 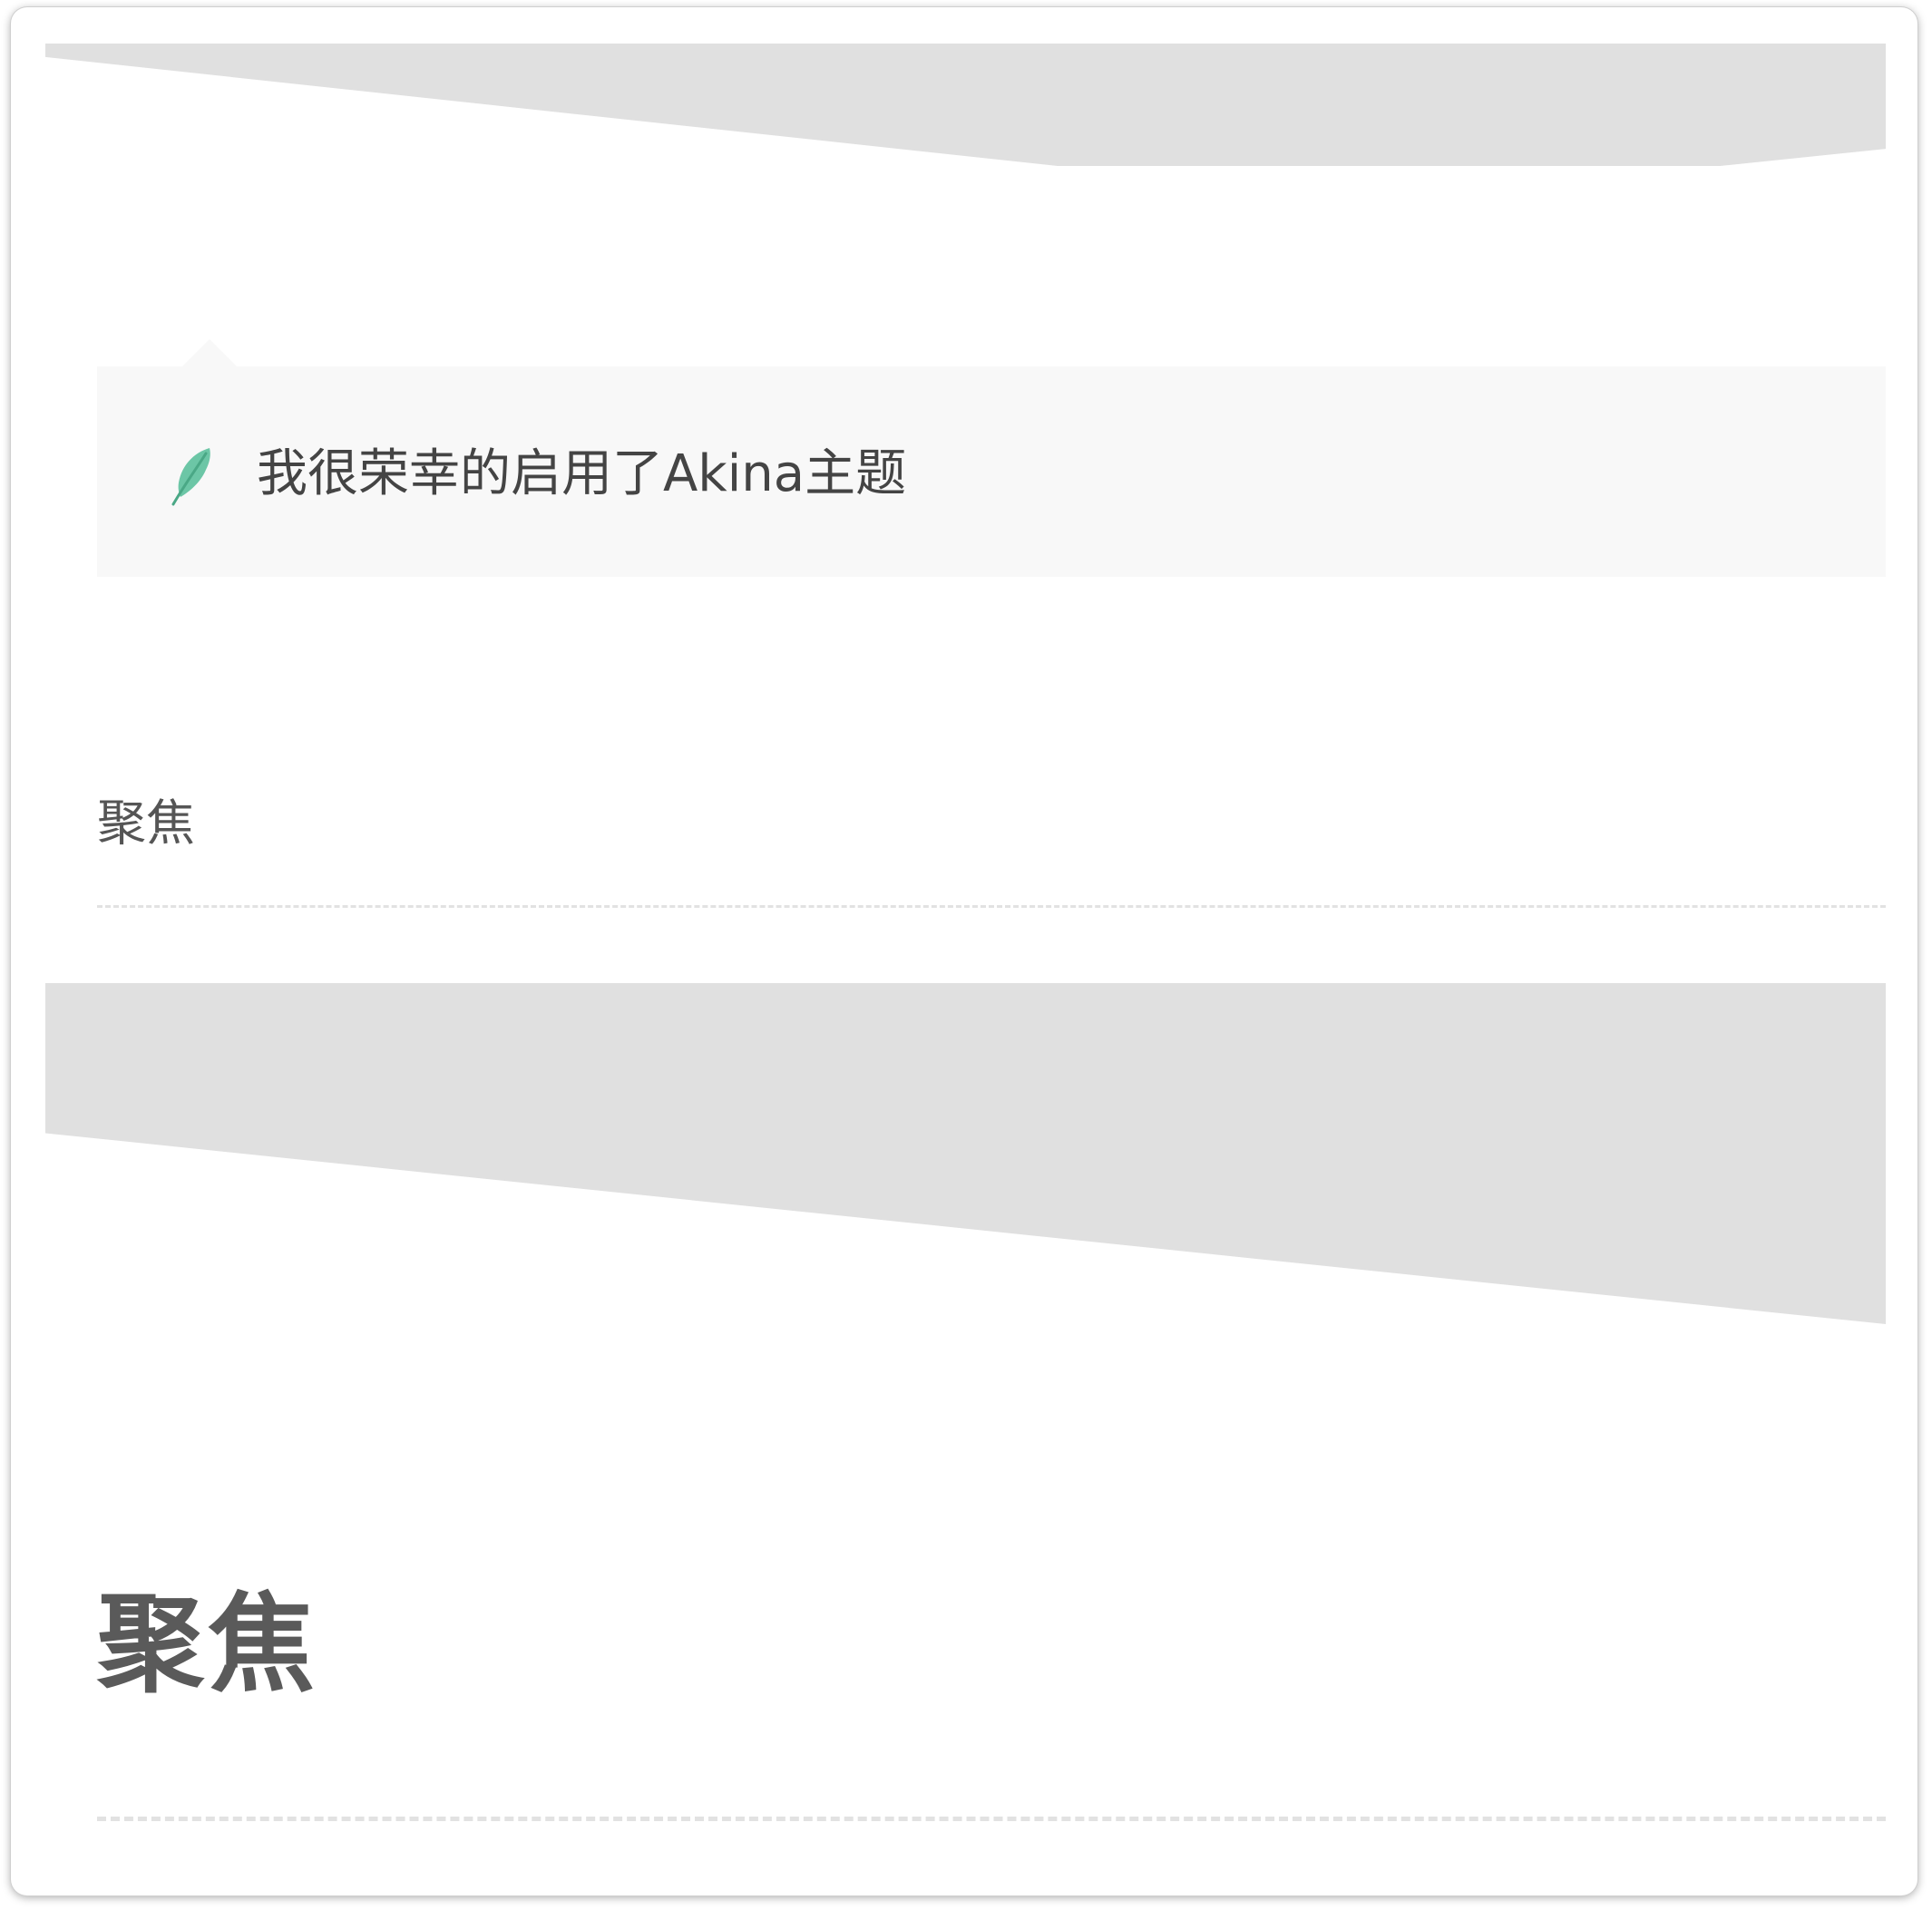 What do you see at coordinates (582, 473) in the screenshot?
I see `notice-text: 我很荣幸的启用了Akina主题` at bounding box center [582, 473].